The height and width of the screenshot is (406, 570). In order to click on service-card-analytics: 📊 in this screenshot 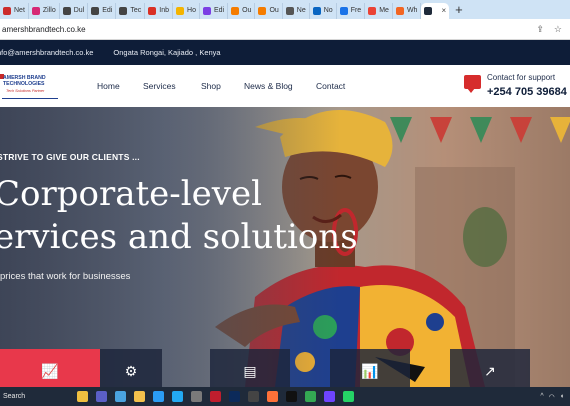, I will do `click(370, 368)`.